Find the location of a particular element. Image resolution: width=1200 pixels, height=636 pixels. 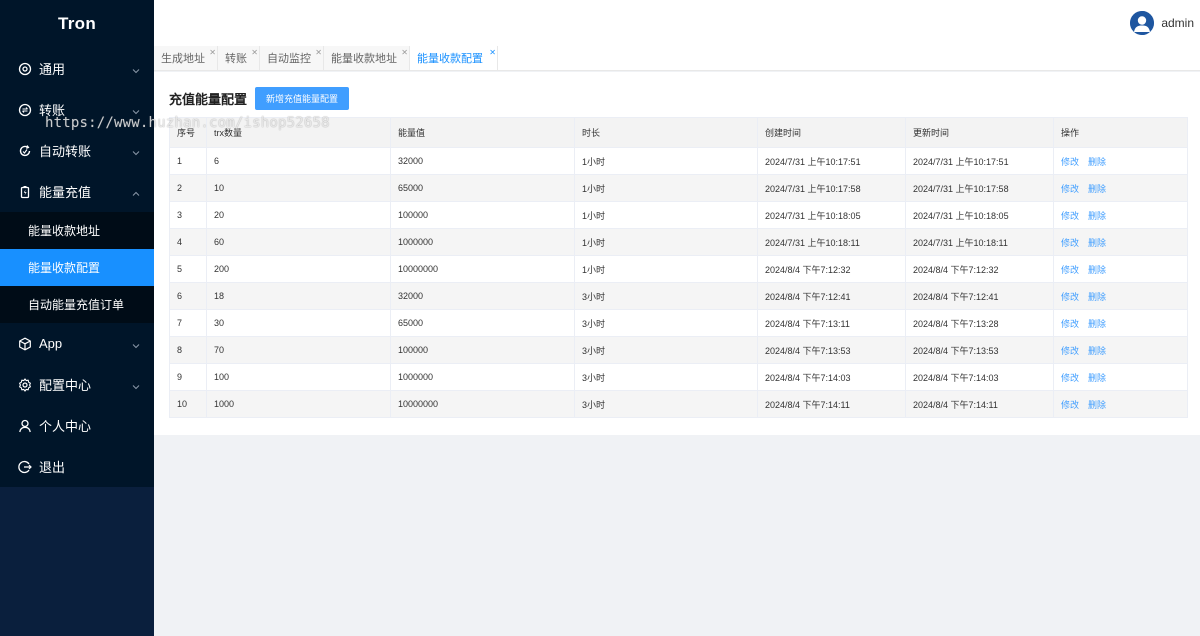

sidebar-item-label: 自动转账 is located at coordinates (65, 151).